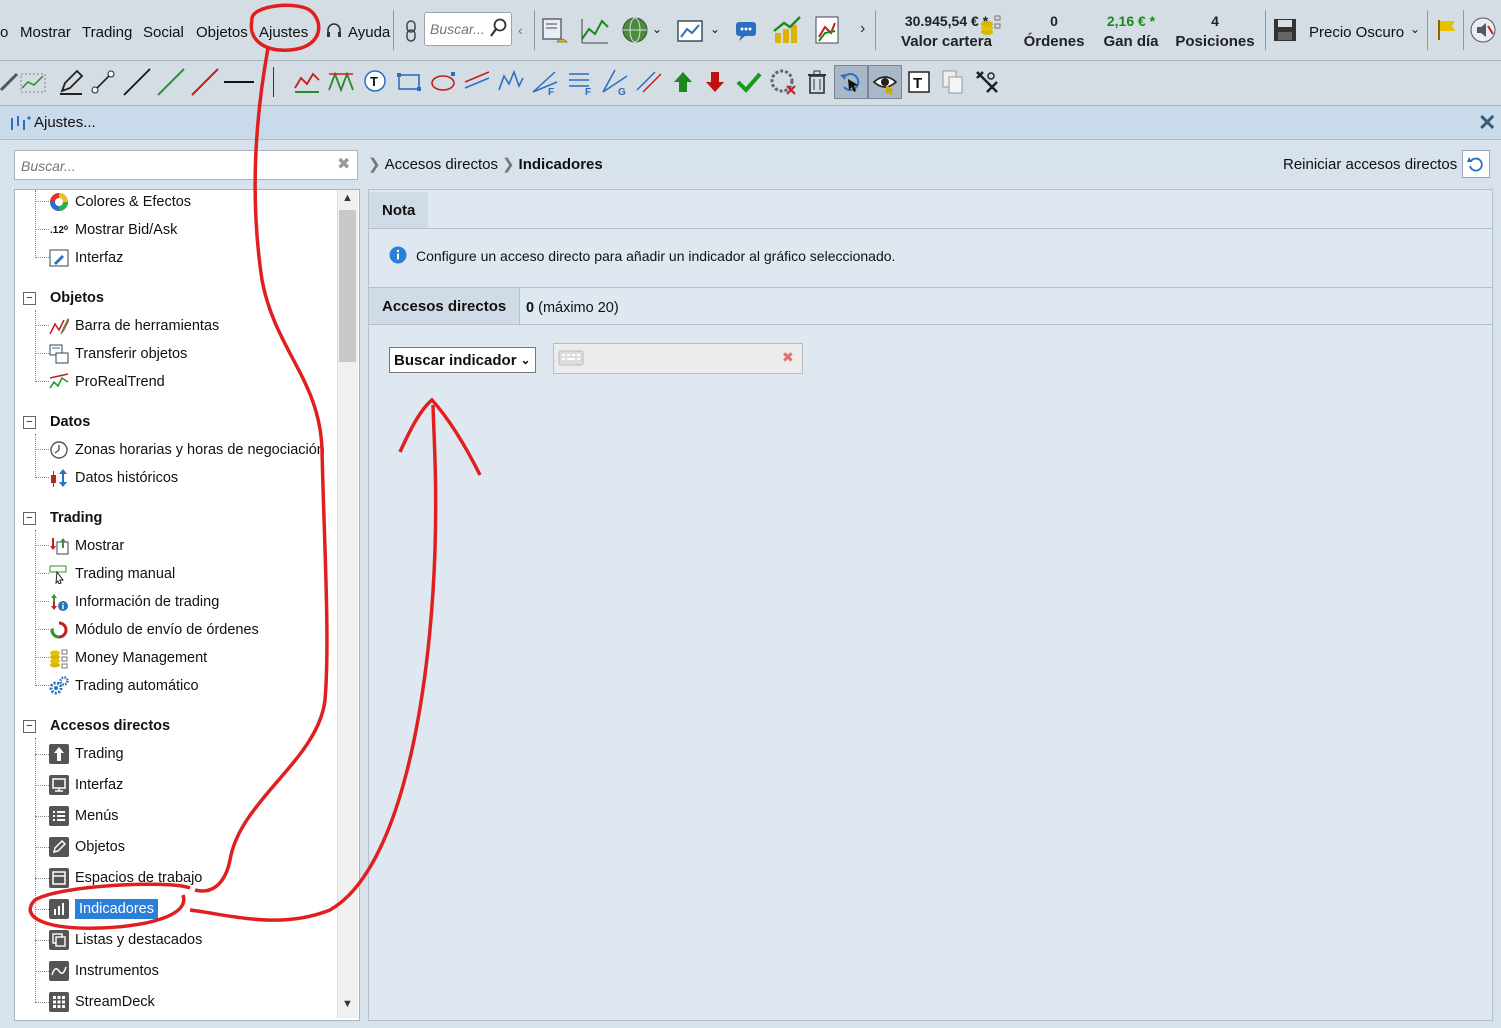 This screenshot has width=1501, height=1028. Describe the element at coordinates (987, 82) in the screenshot. I see `magnet-tool-icon` at that location.